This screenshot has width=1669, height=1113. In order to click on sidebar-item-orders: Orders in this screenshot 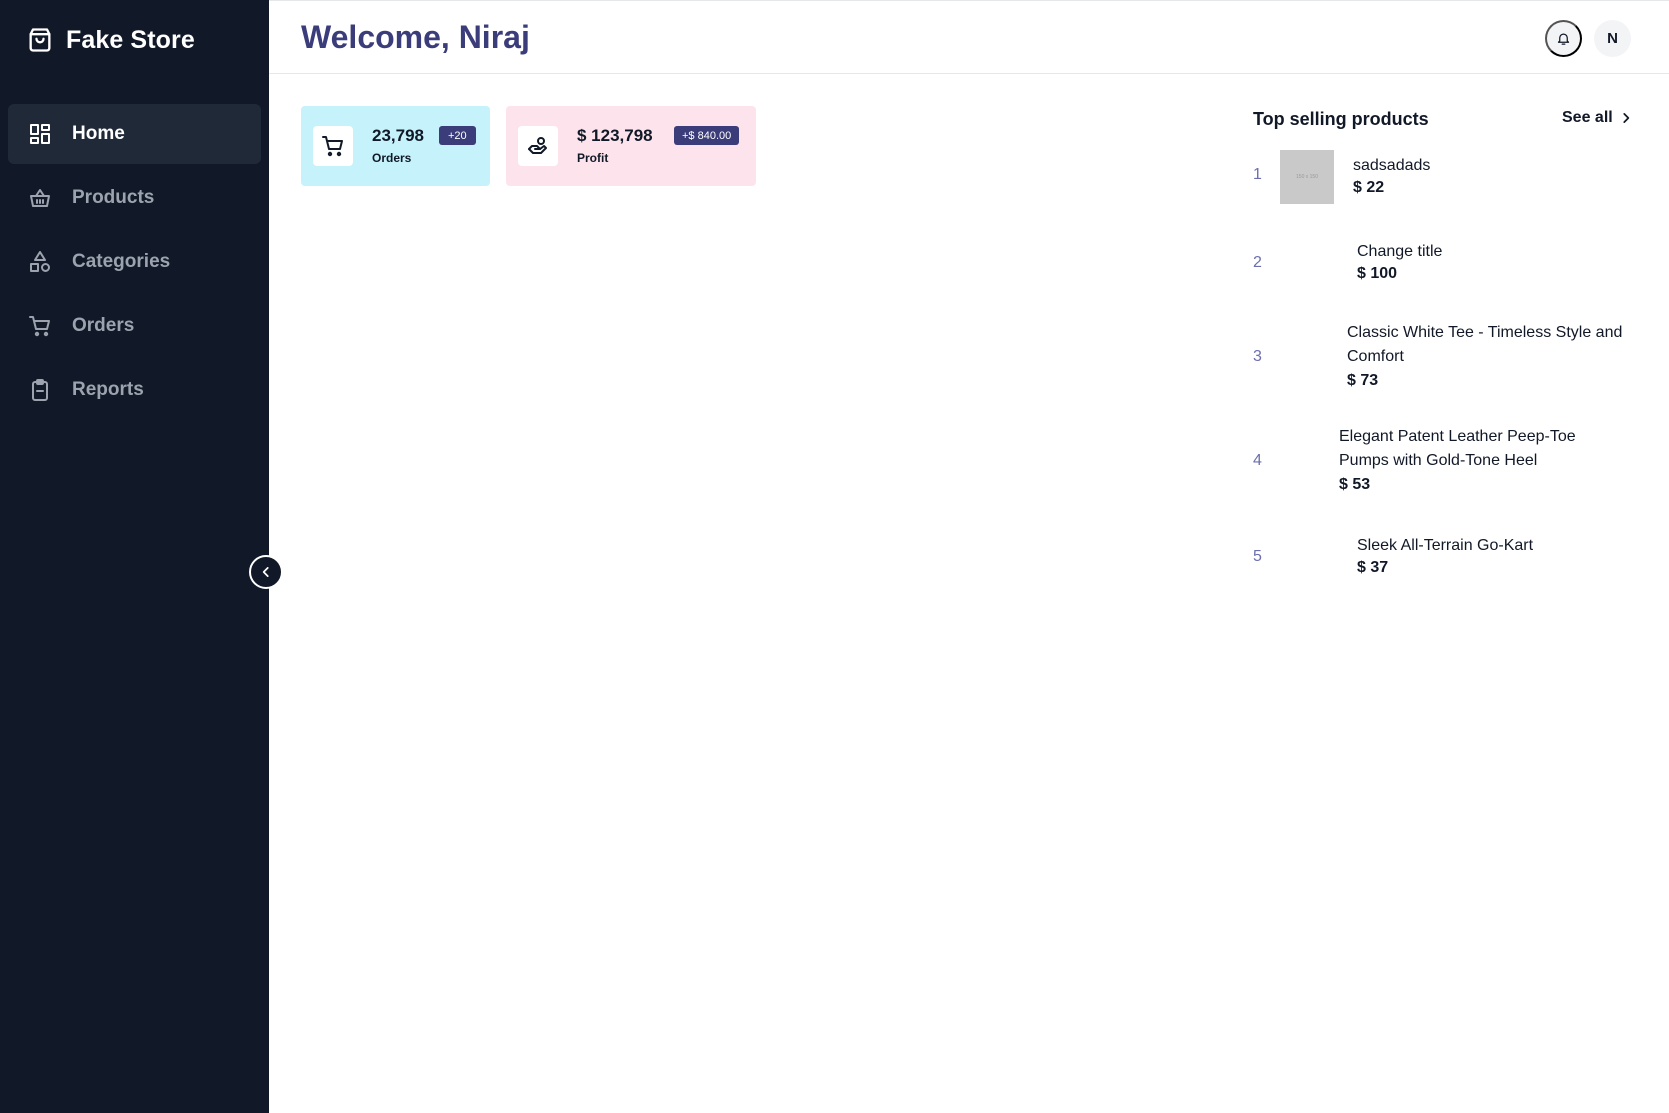, I will do `click(134, 326)`.